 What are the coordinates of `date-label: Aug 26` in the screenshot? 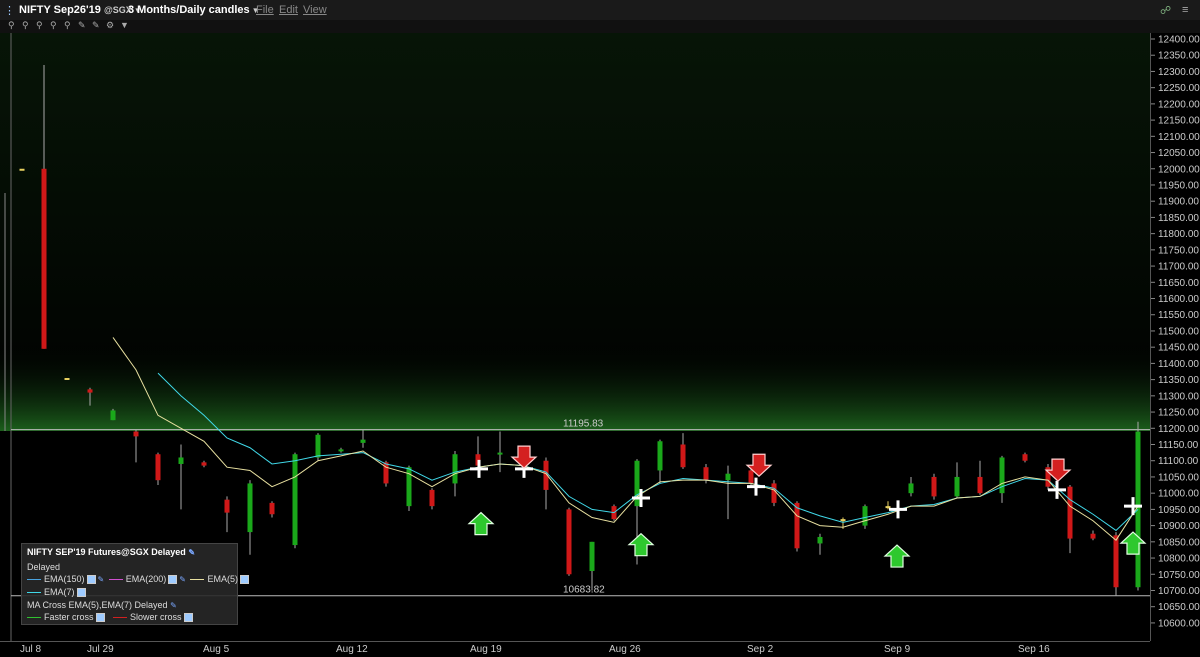 It's located at (625, 649).